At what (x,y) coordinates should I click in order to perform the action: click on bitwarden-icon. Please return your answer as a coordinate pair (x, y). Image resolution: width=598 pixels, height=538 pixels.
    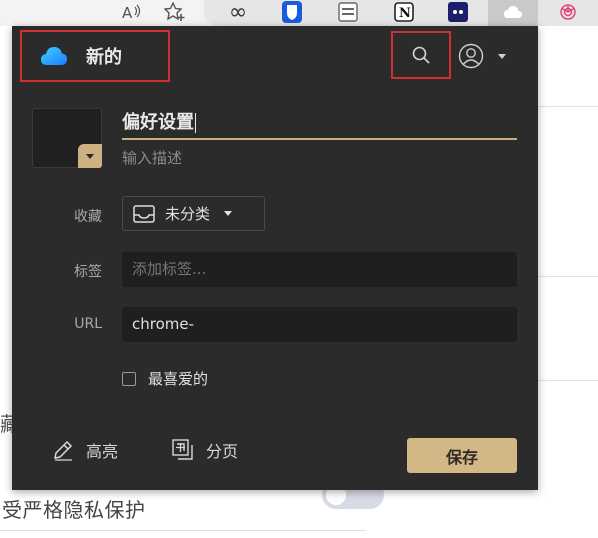
    Looking at the image, I should click on (292, 12).